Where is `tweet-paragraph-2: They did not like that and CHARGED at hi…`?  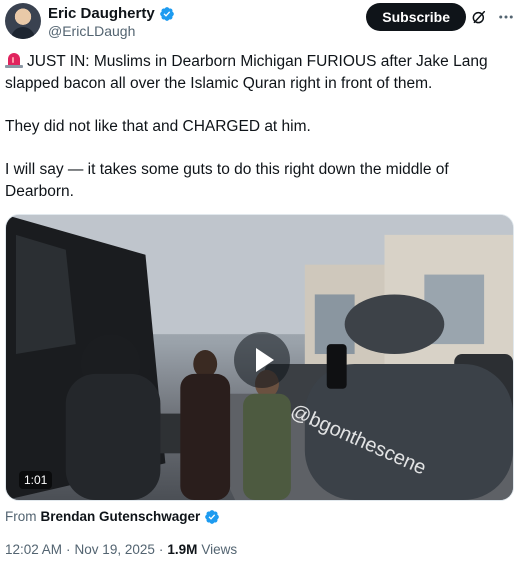 tweet-paragraph-2: They did not like that and CHARGED at hi… is located at coordinates (158, 126).